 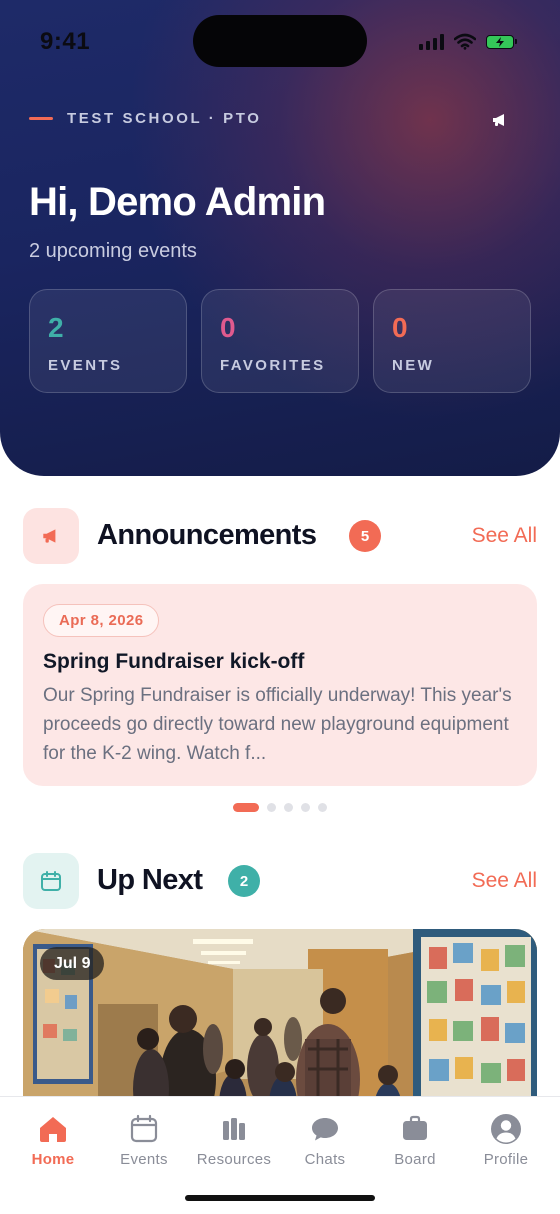 What do you see at coordinates (53, 1159) in the screenshot?
I see `tab-label: Home` at bounding box center [53, 1159].